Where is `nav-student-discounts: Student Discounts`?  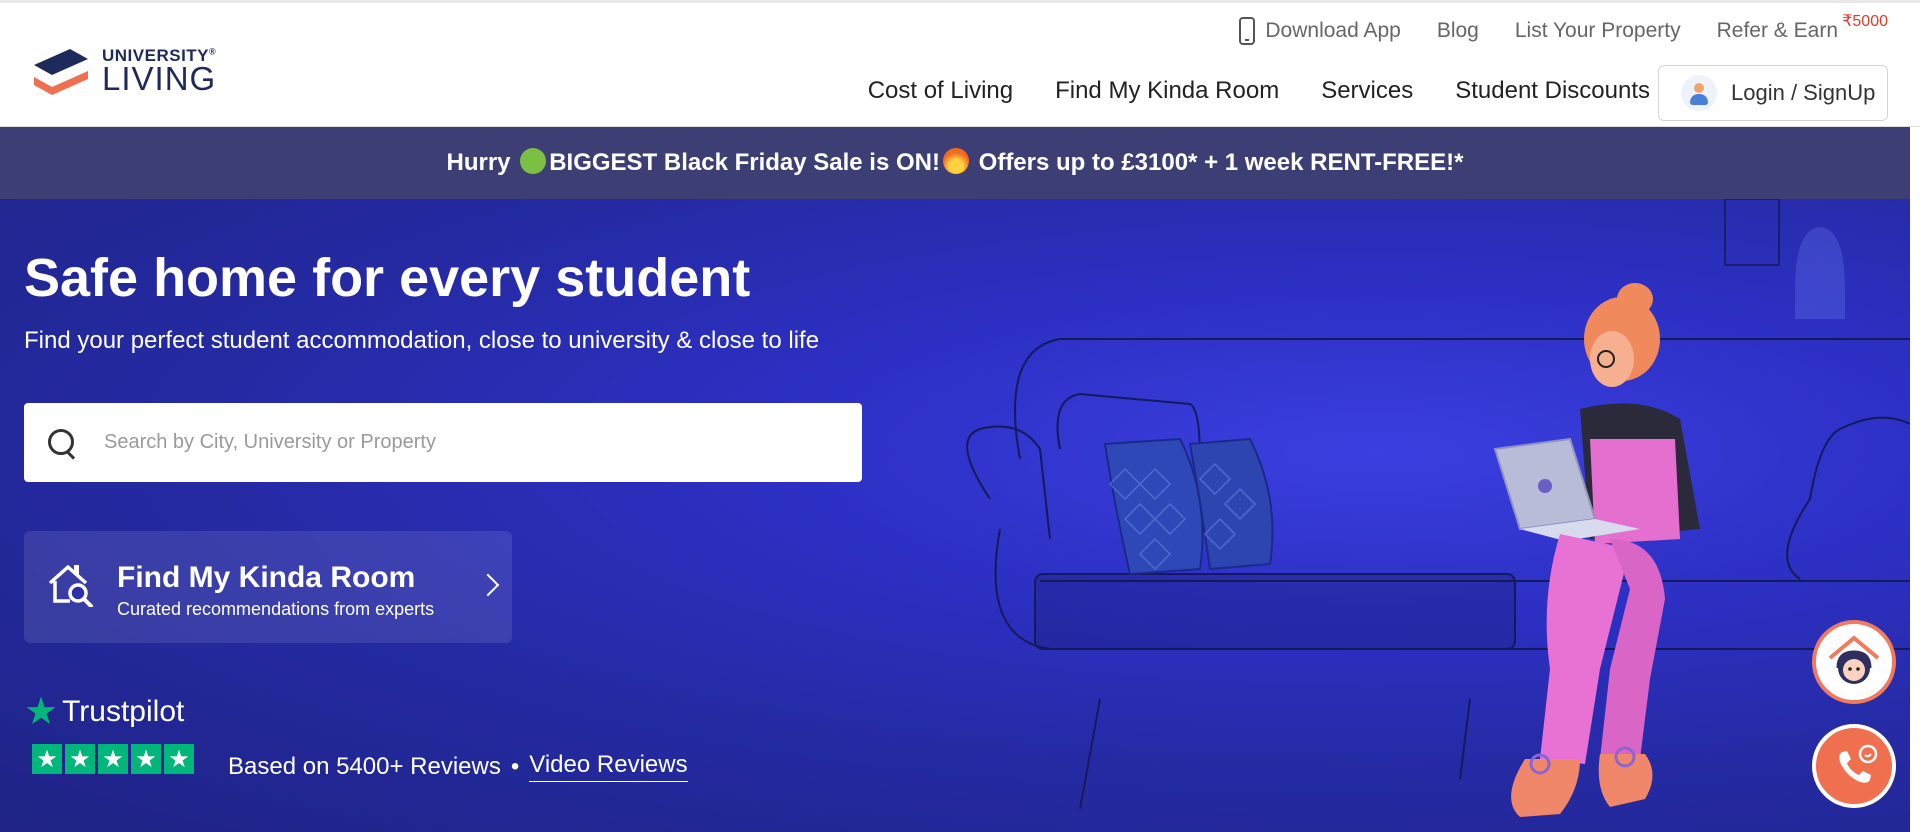
nav-student-discounts: Student Discounts is located at coordinates (1552, 91).